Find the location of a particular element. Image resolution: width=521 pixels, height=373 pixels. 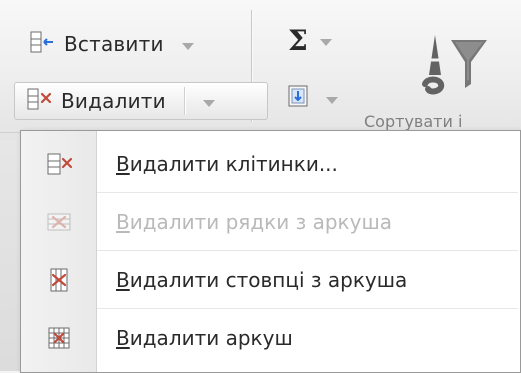

sort-filter-icon is located at coordinates (455, 71).